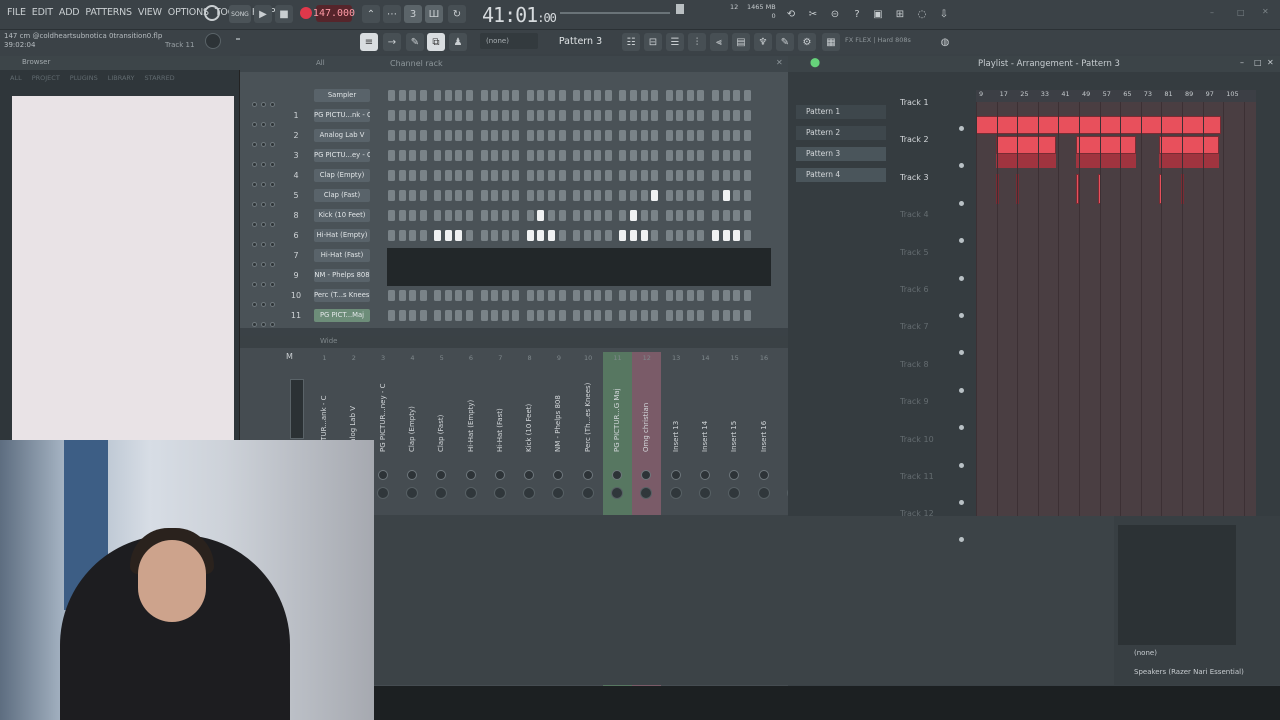 This screenshot has height=720, width=1280. What do you see at coordinates (296, 136) in the screenshot?
I see `channel-number: 2` at bounding box center [296, 136].